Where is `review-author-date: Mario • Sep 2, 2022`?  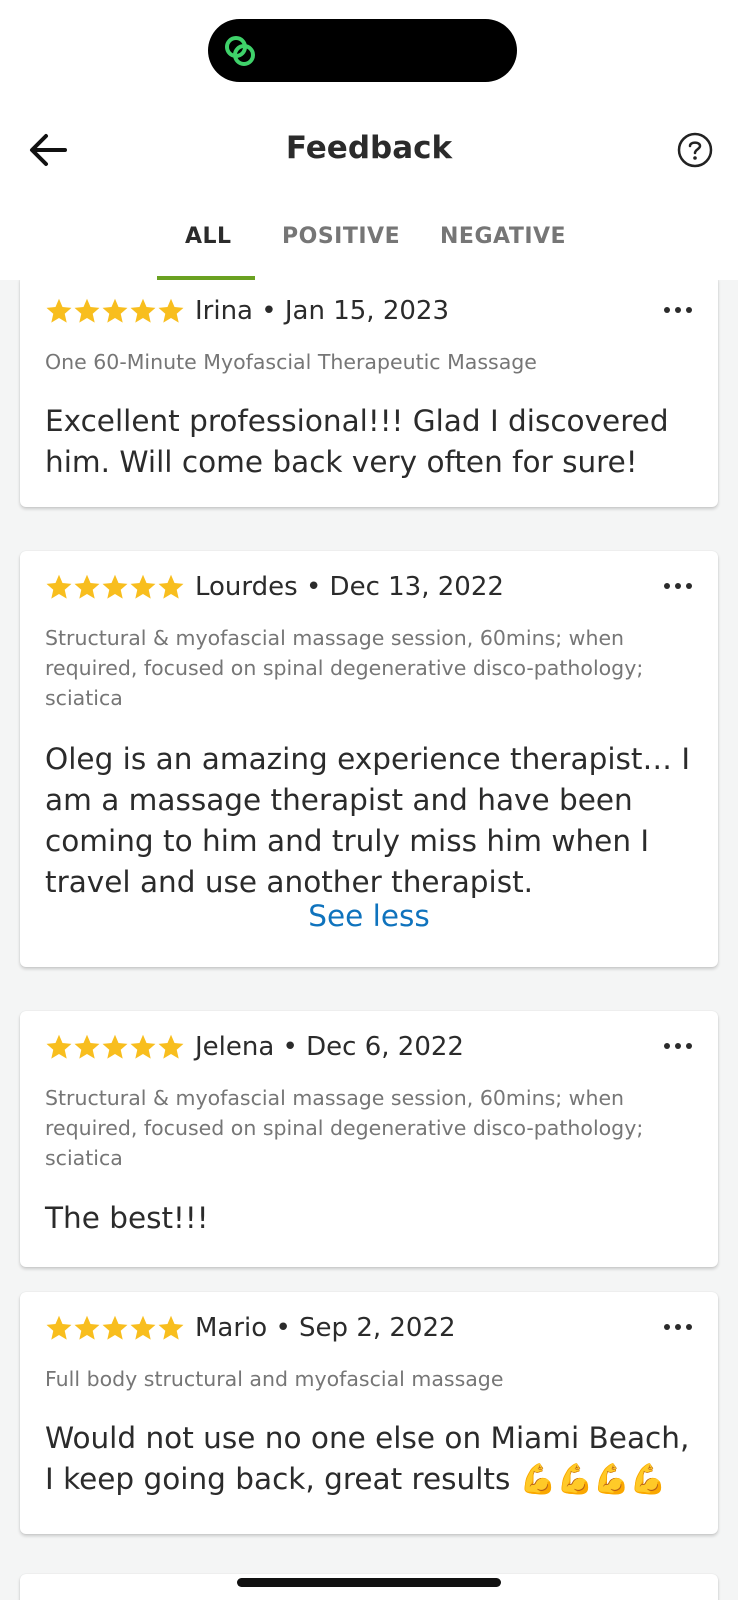 review-author-date: Mario • Sep 2, 2022 is located at coordinates (325, 1328).